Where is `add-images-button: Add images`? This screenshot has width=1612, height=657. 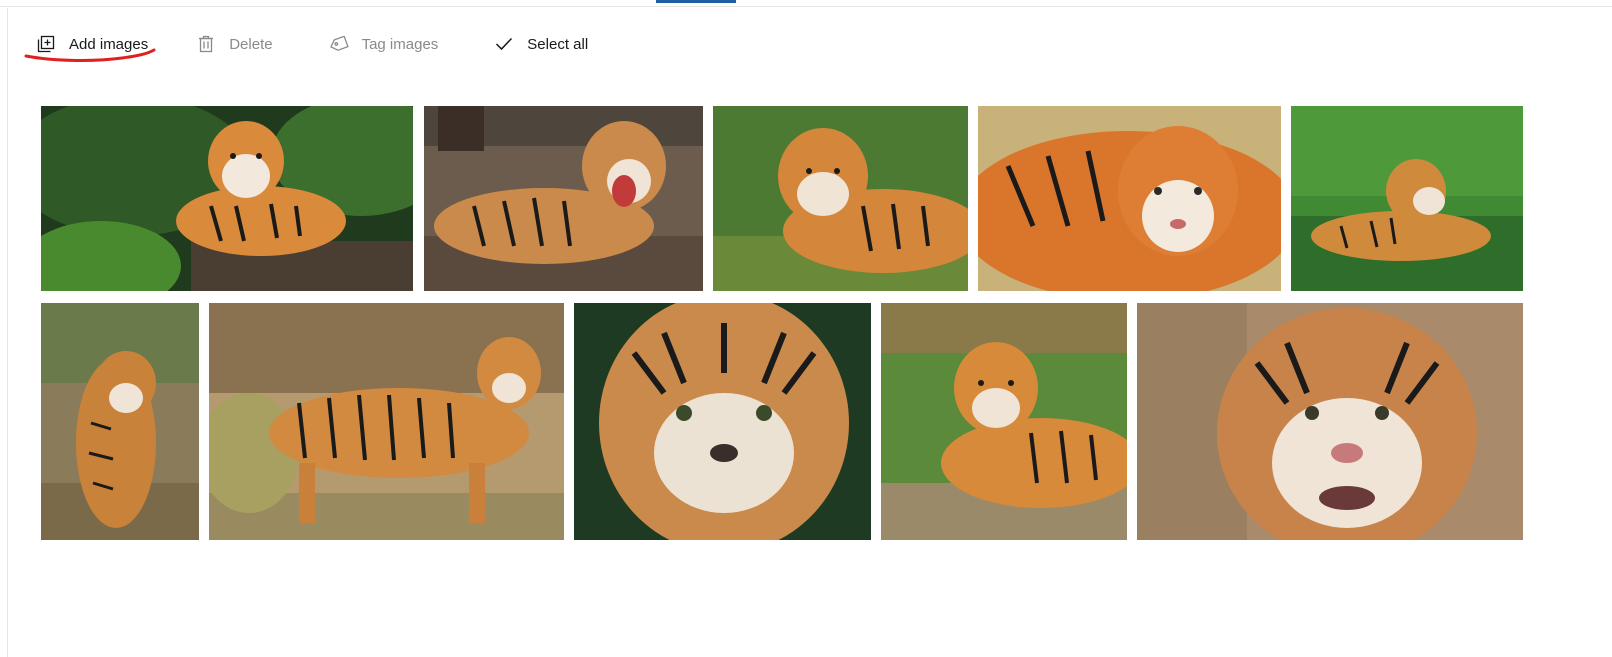 add-images-button: Add images is located at coordinates (92, 44).